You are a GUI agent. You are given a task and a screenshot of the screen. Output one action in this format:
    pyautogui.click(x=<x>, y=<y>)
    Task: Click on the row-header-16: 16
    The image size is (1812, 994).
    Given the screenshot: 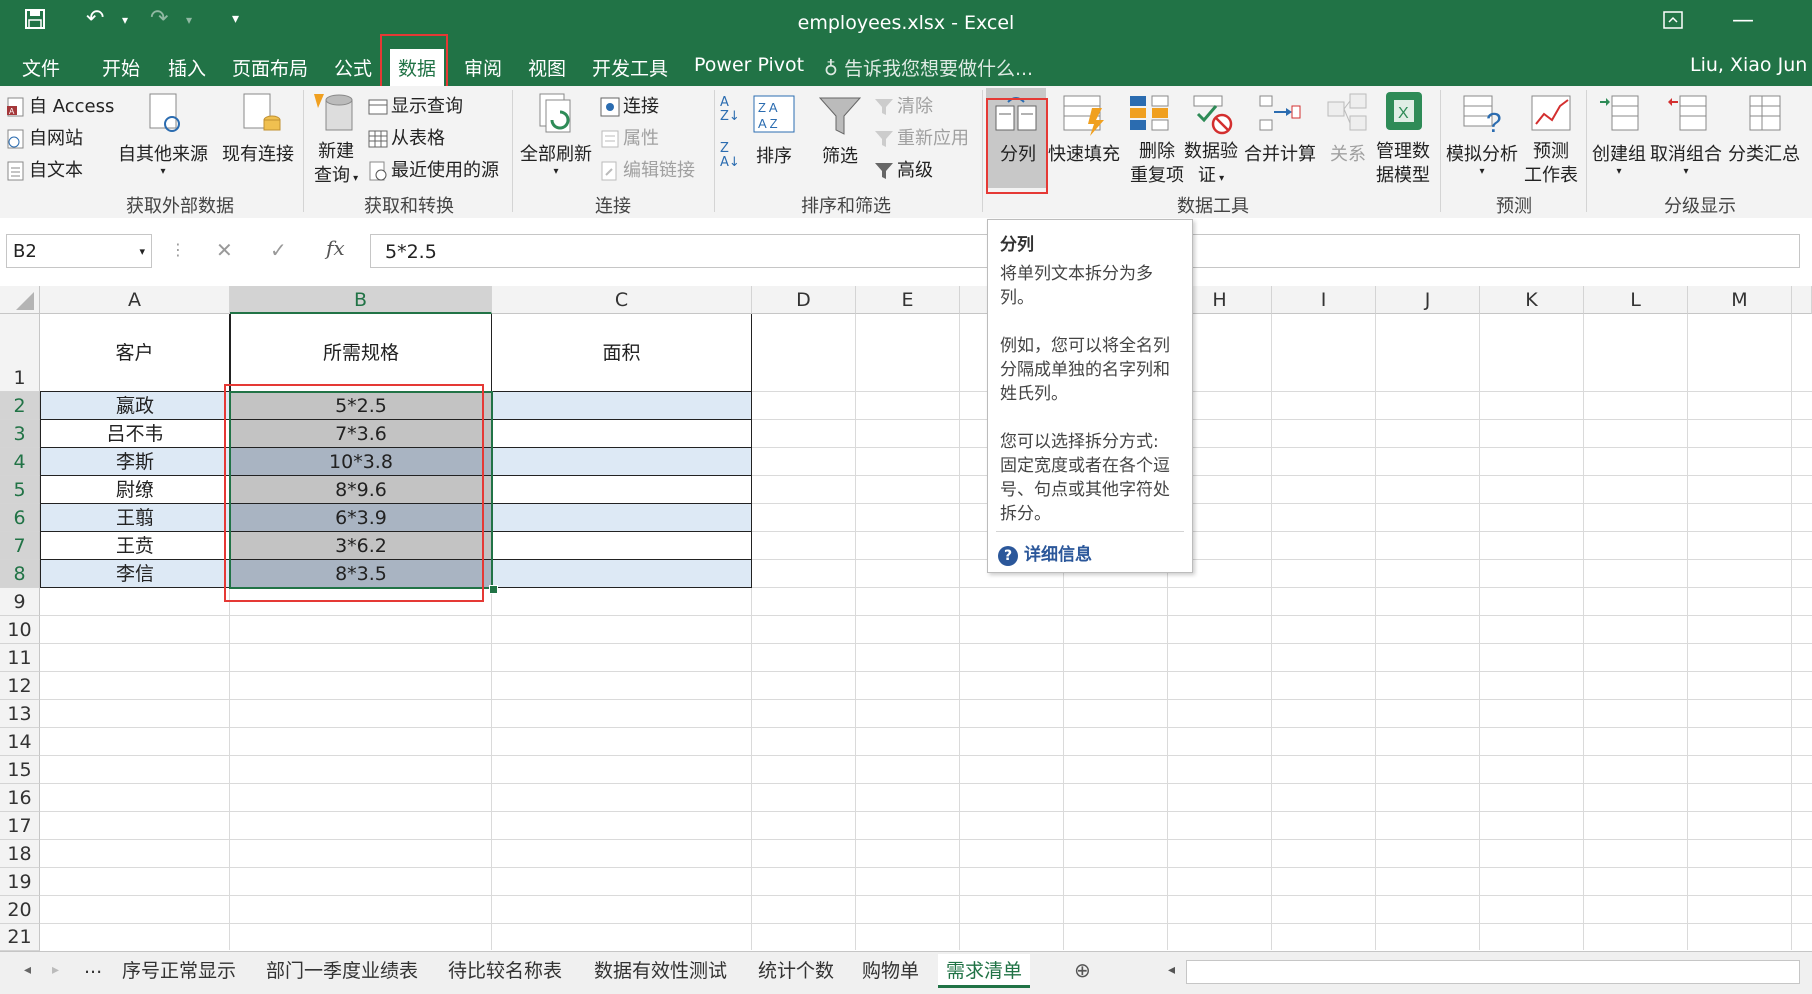 What is the action you would take?
    pyautogui.click(x=20, y=798)
    